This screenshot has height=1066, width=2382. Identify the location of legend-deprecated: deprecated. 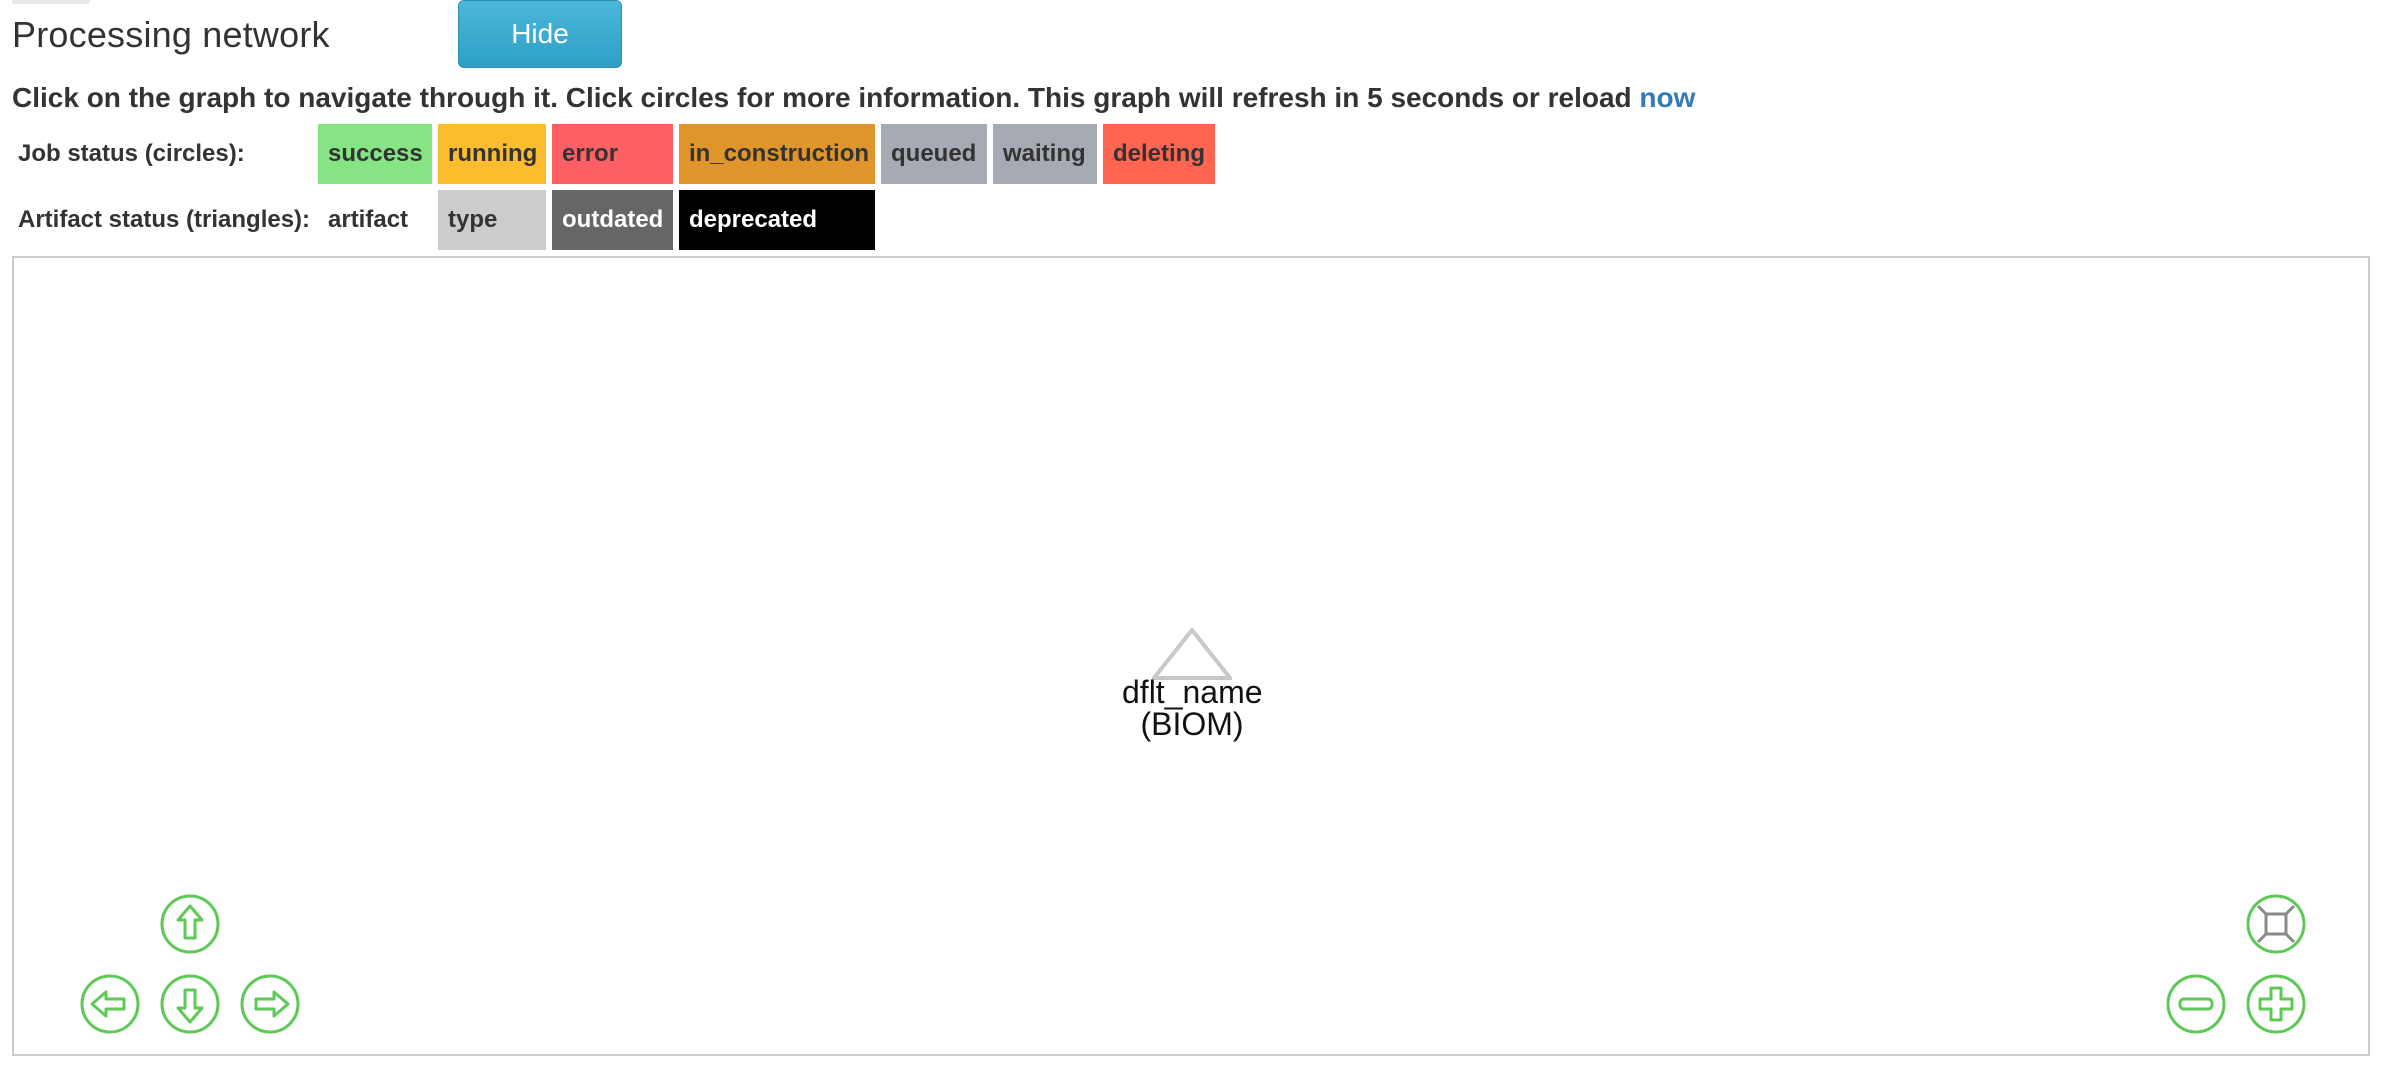
(777, 220).